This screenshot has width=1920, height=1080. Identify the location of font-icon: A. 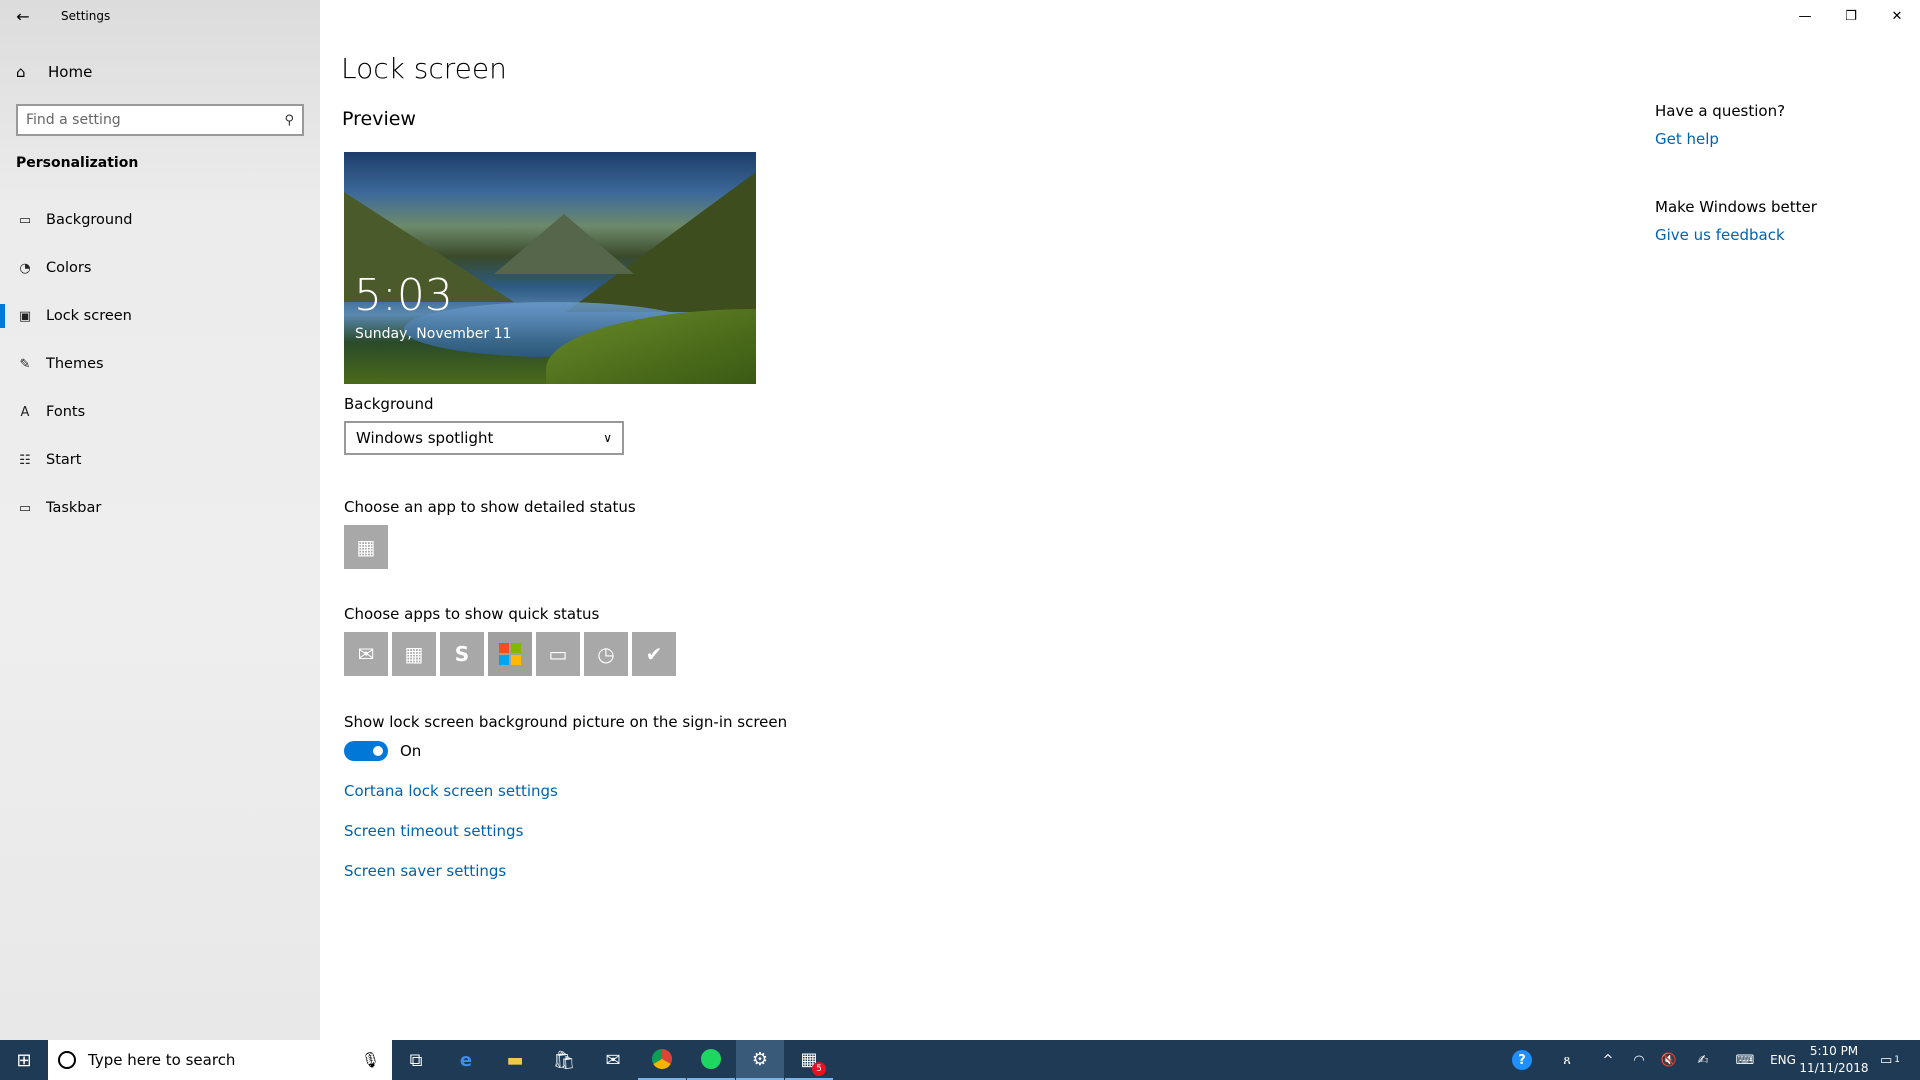
(25, 412).